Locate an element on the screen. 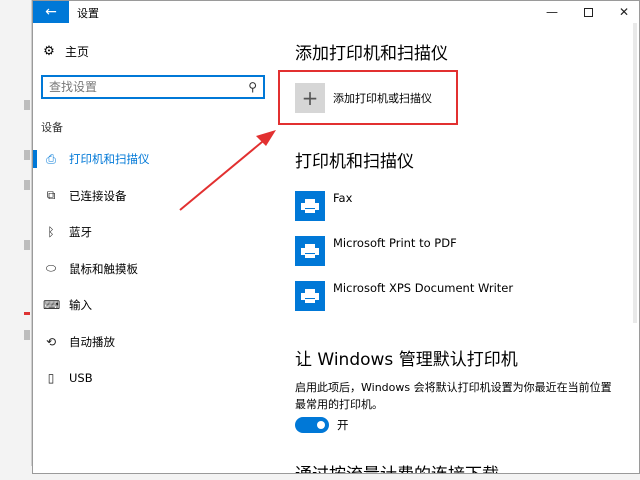 Image resolution: width=640 pixels, height=480 pixels. close-icon: ✕ is located at coordinates (624, 12).